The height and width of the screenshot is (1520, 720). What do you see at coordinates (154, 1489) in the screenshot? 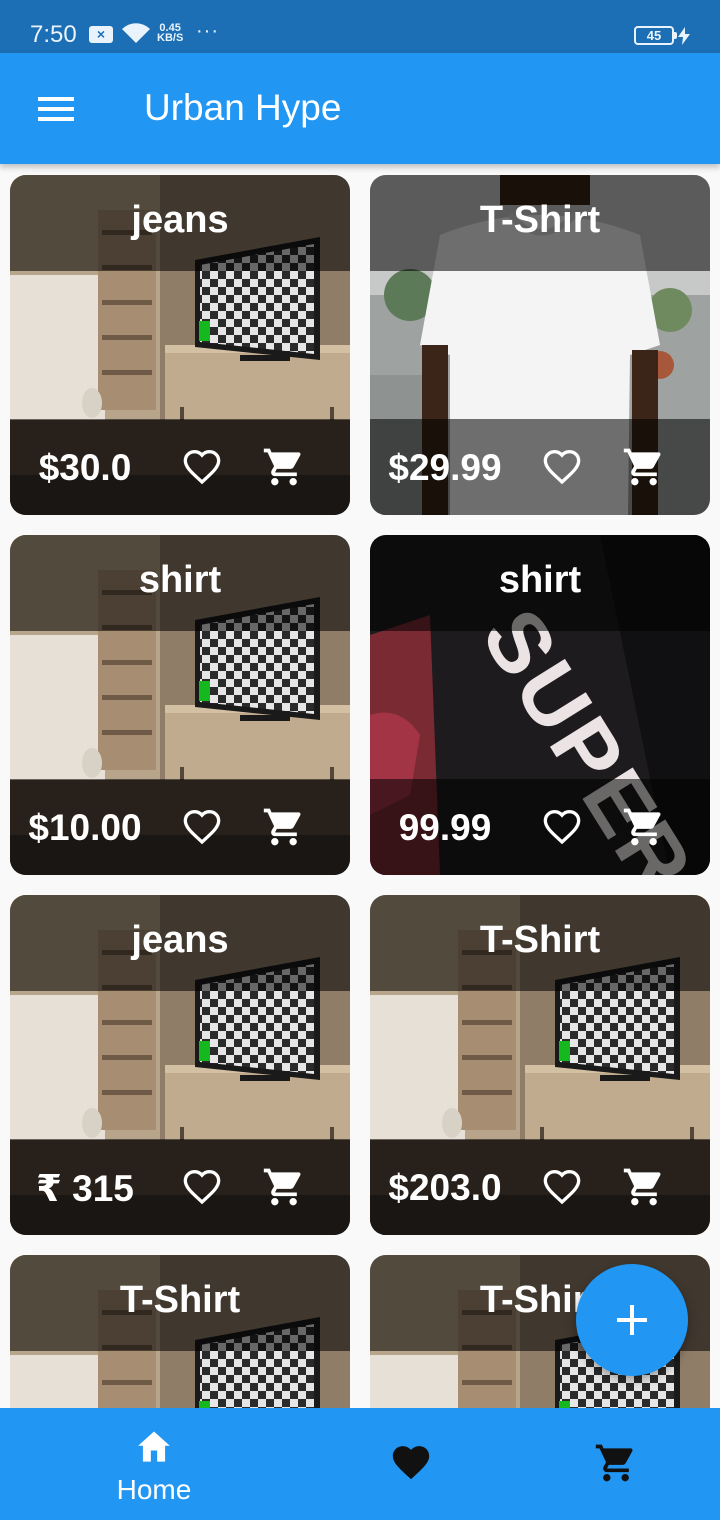
I see `nav-home-label: Home` at bounding box center [154, 1489].